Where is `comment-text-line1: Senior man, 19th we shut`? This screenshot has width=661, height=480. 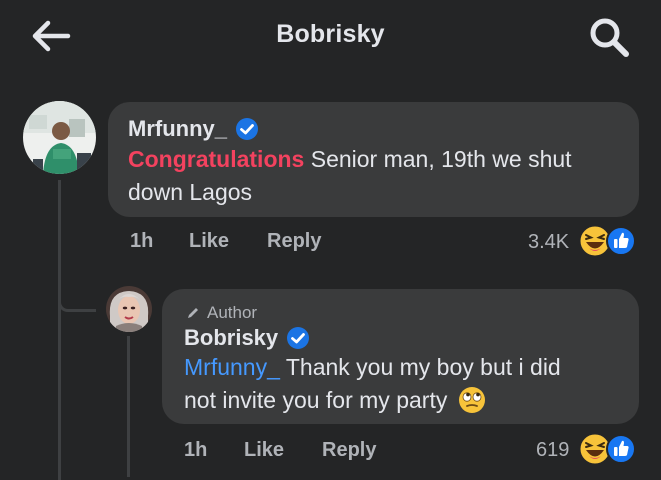
comment-text-line1: Senior man, 19th we shut is located at coordinates (438, 159).